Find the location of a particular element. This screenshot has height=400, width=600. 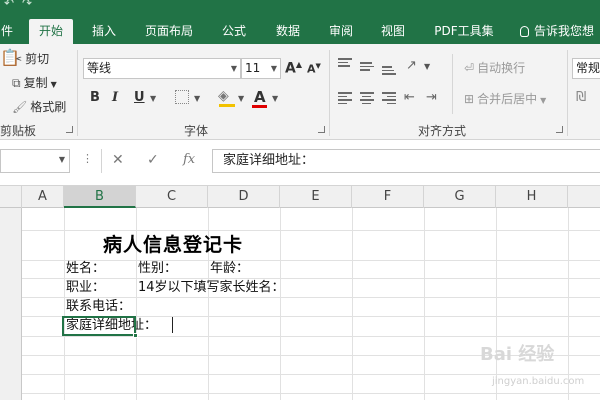

column-header-i: I is located at coordinates (584, 197).